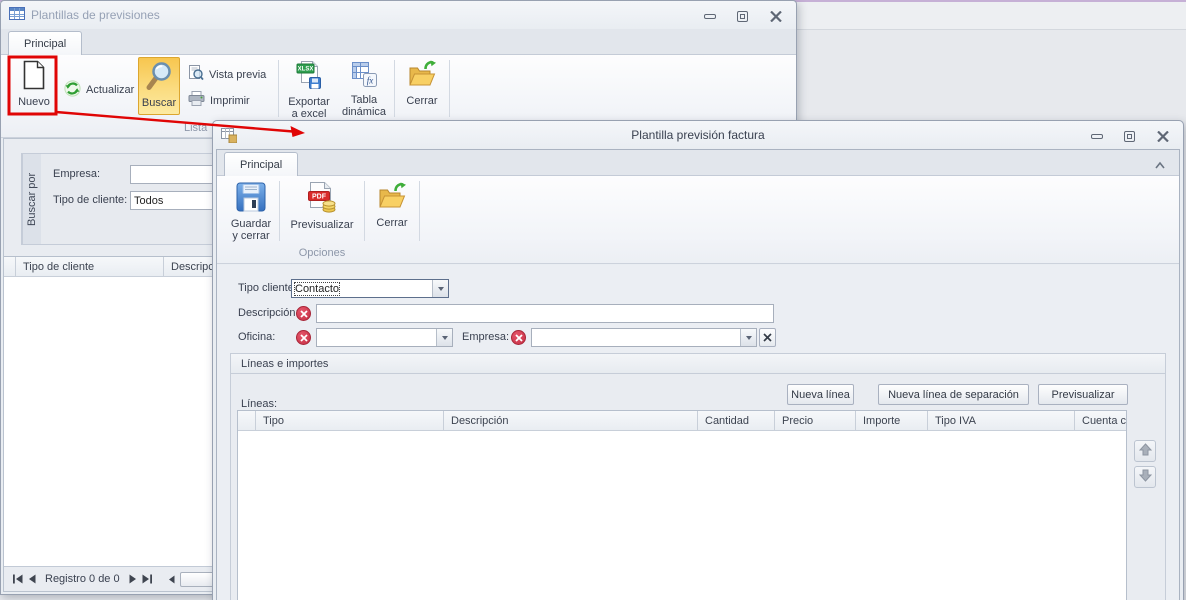 This screenshot has width=1186, height=600. What do you see at coordinates (251, 198) in the screenshot?
I see `save-icon` at bounding box center [251, 198].